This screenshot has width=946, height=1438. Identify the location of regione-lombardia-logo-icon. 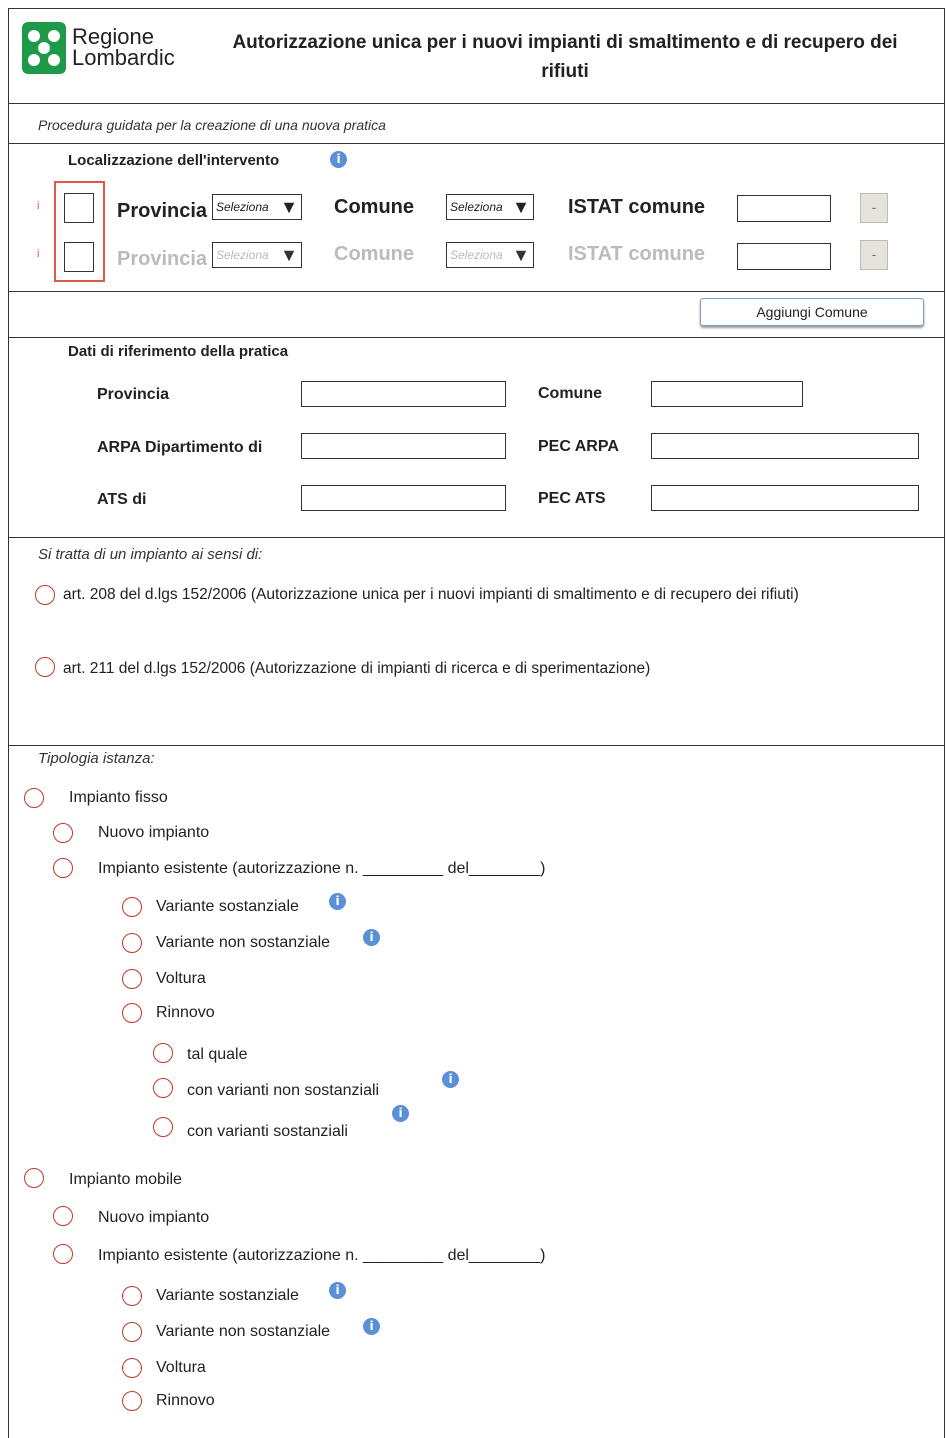
(44, 48).